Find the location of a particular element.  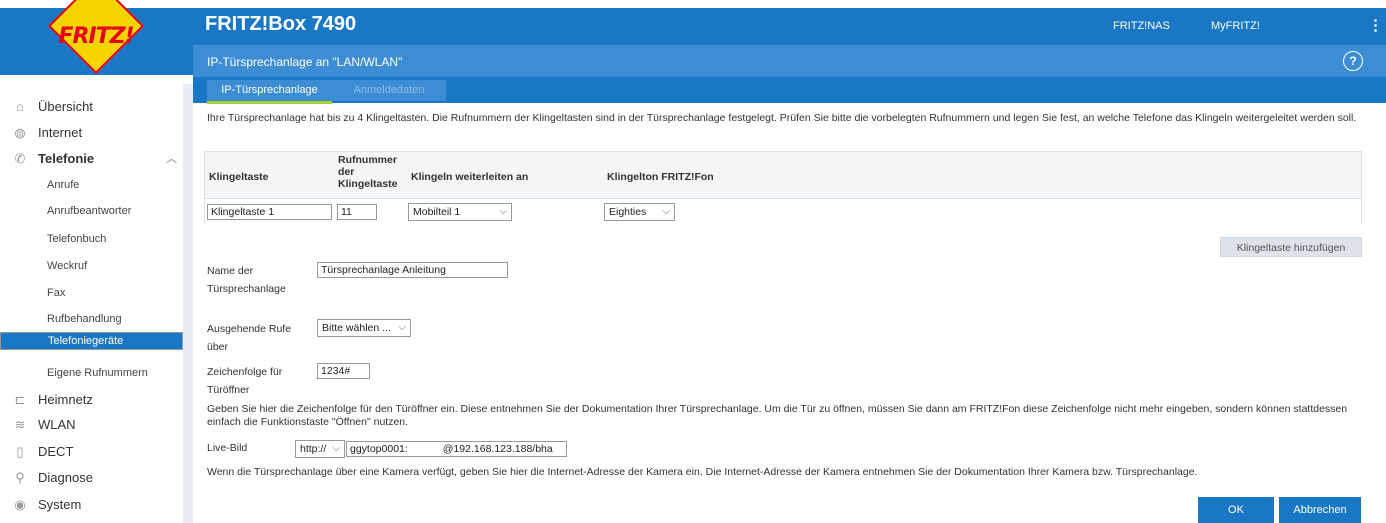

sequence-input: 1234# is located at coordinates (343, 371).